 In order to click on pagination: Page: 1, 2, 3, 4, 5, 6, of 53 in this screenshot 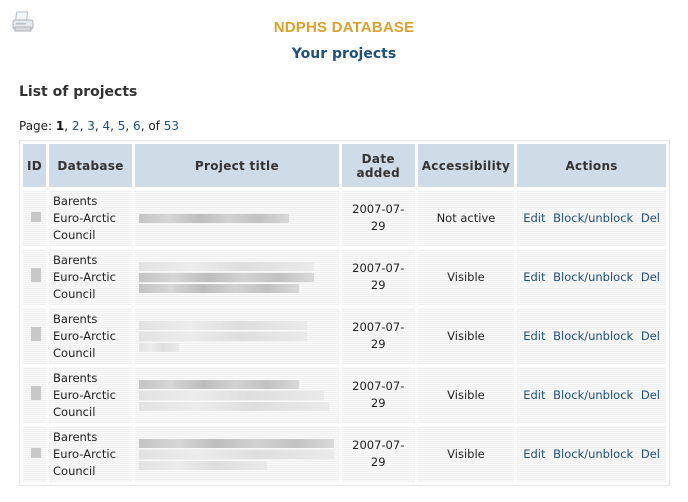, I will do `click(99, 126)`.